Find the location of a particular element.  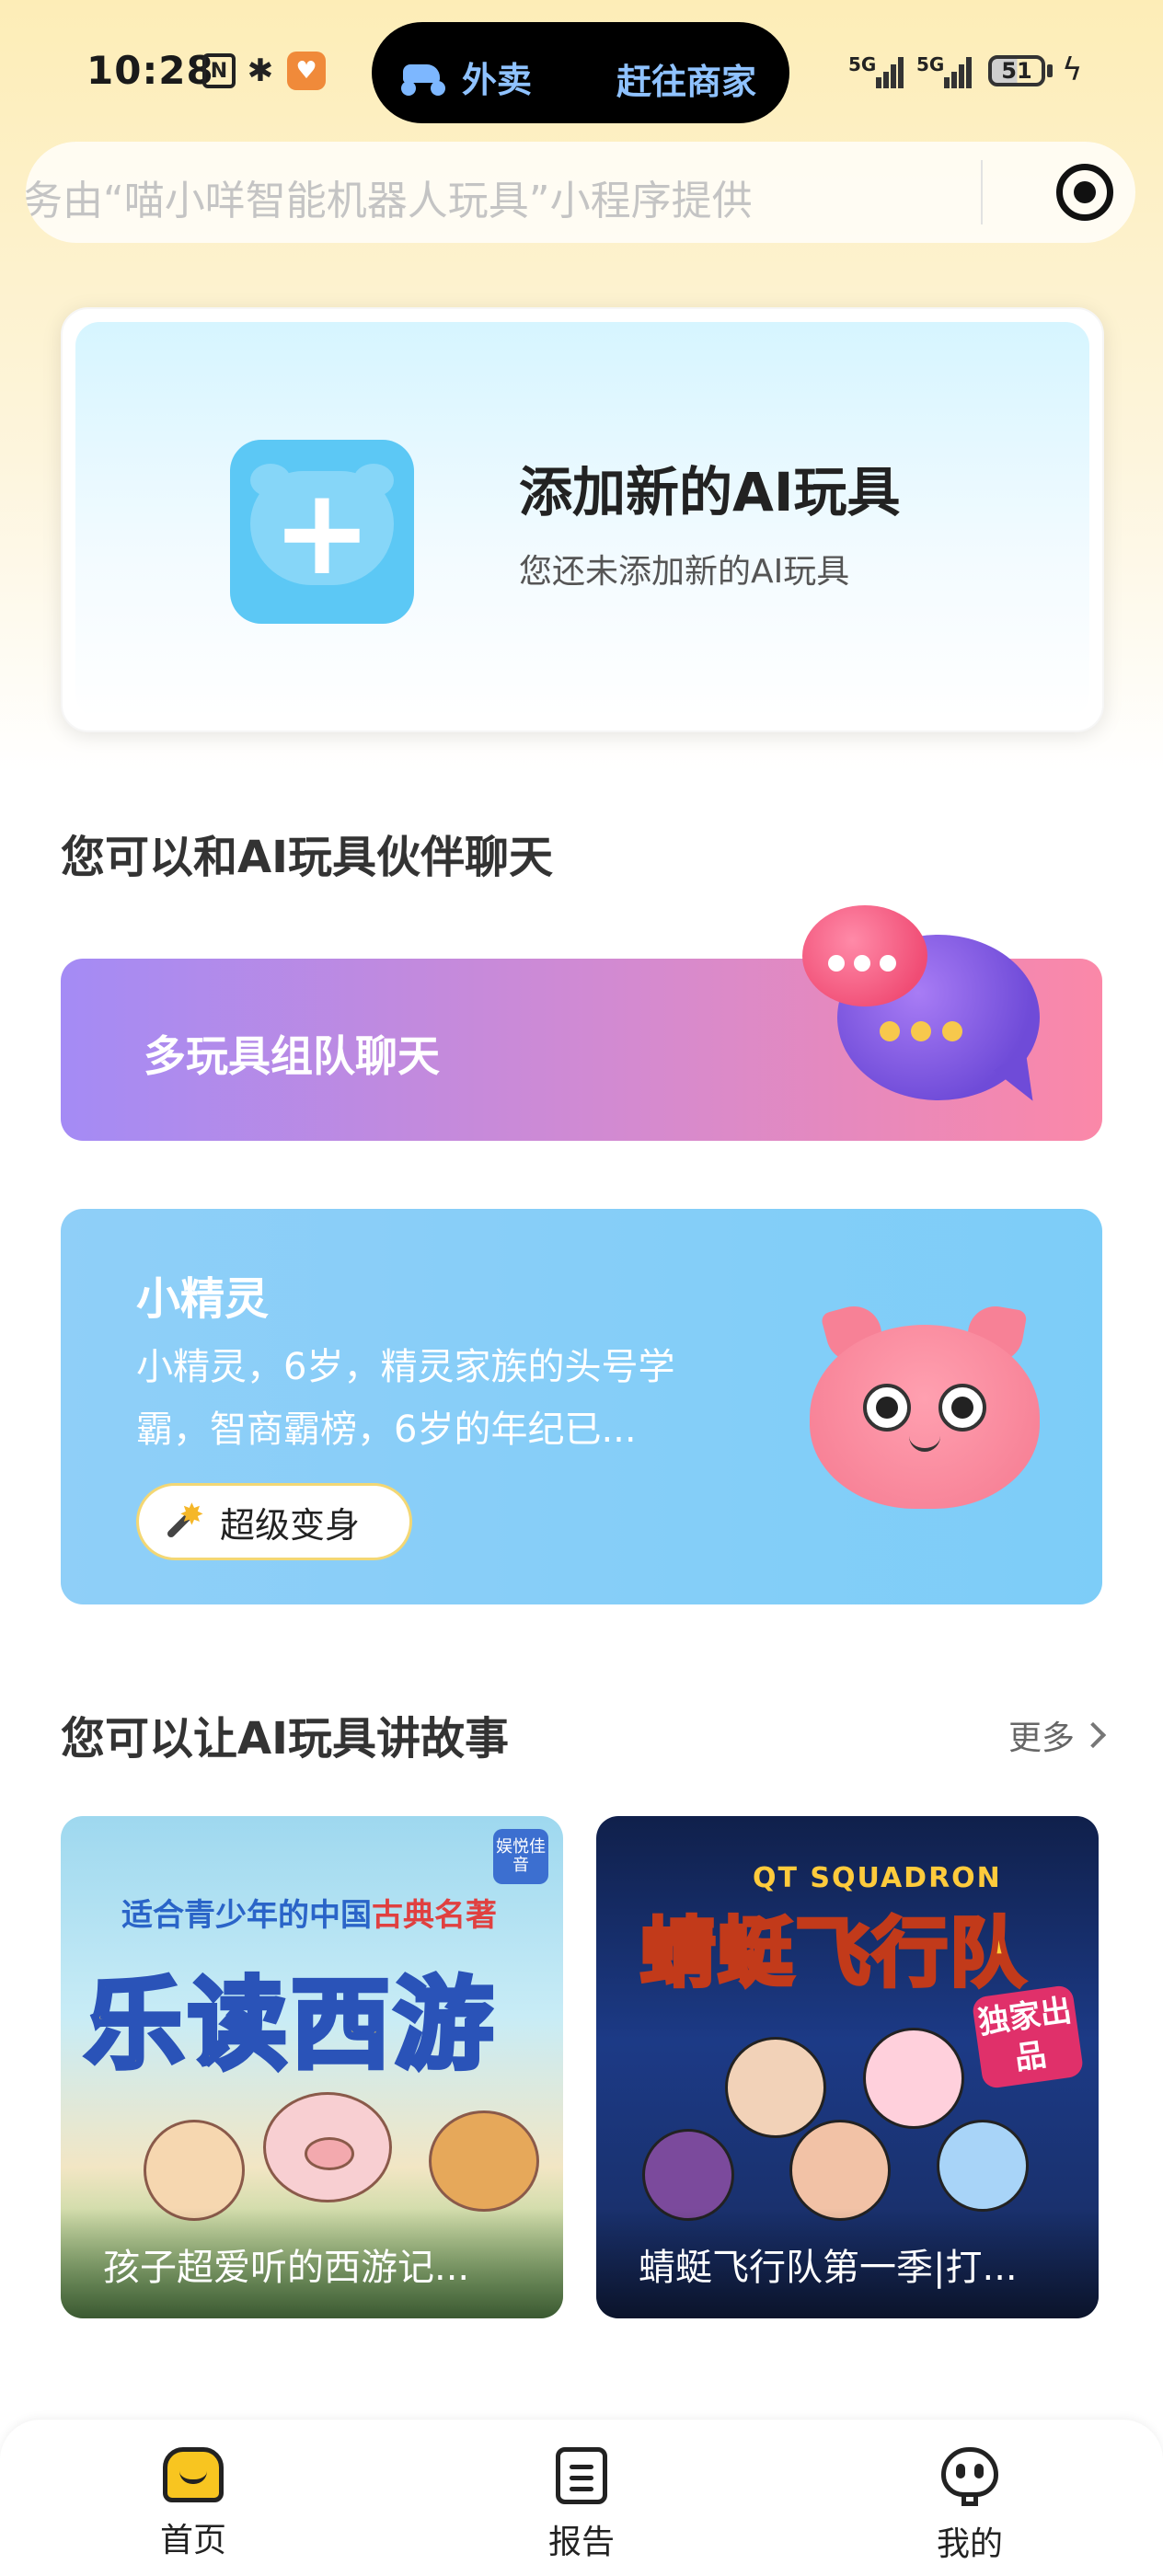

pig-character is located at coordinates (327, 2147).